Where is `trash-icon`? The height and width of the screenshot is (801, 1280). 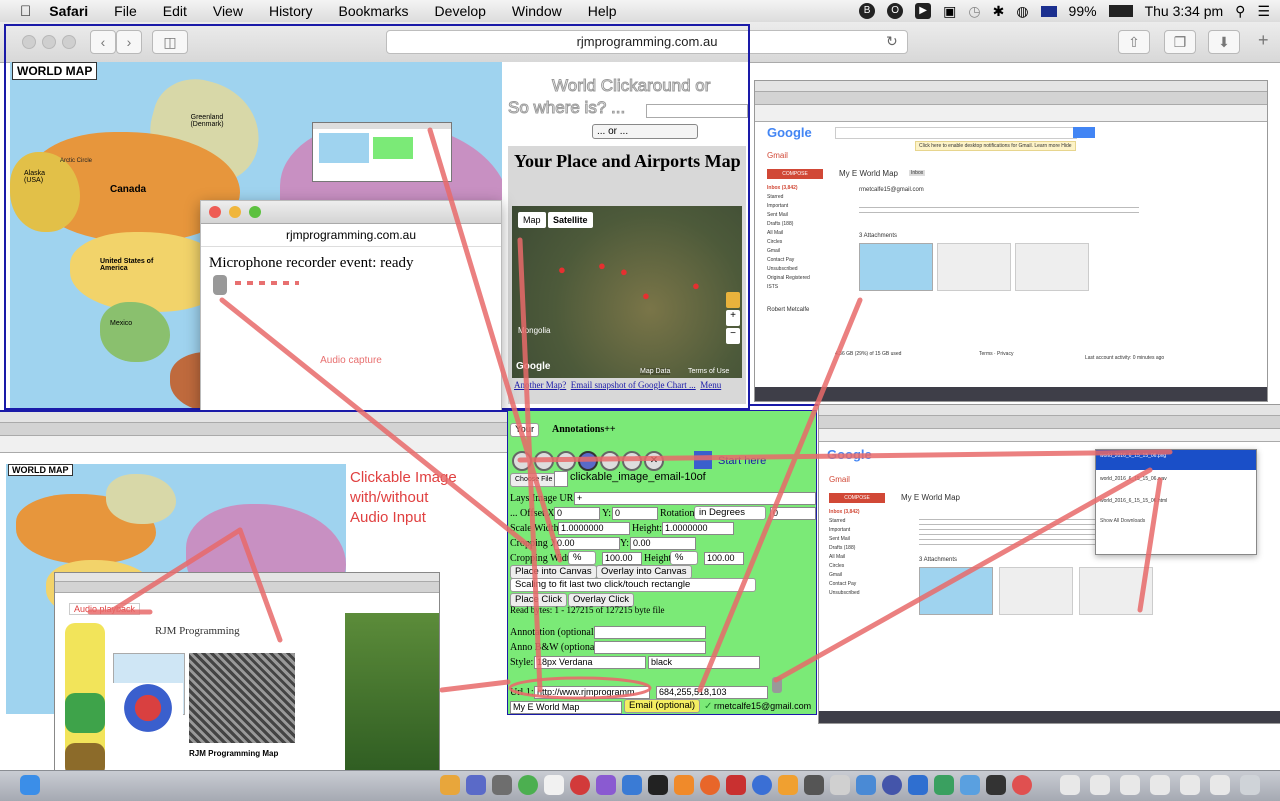
trash-icon is located at coordinates (1250, 785).